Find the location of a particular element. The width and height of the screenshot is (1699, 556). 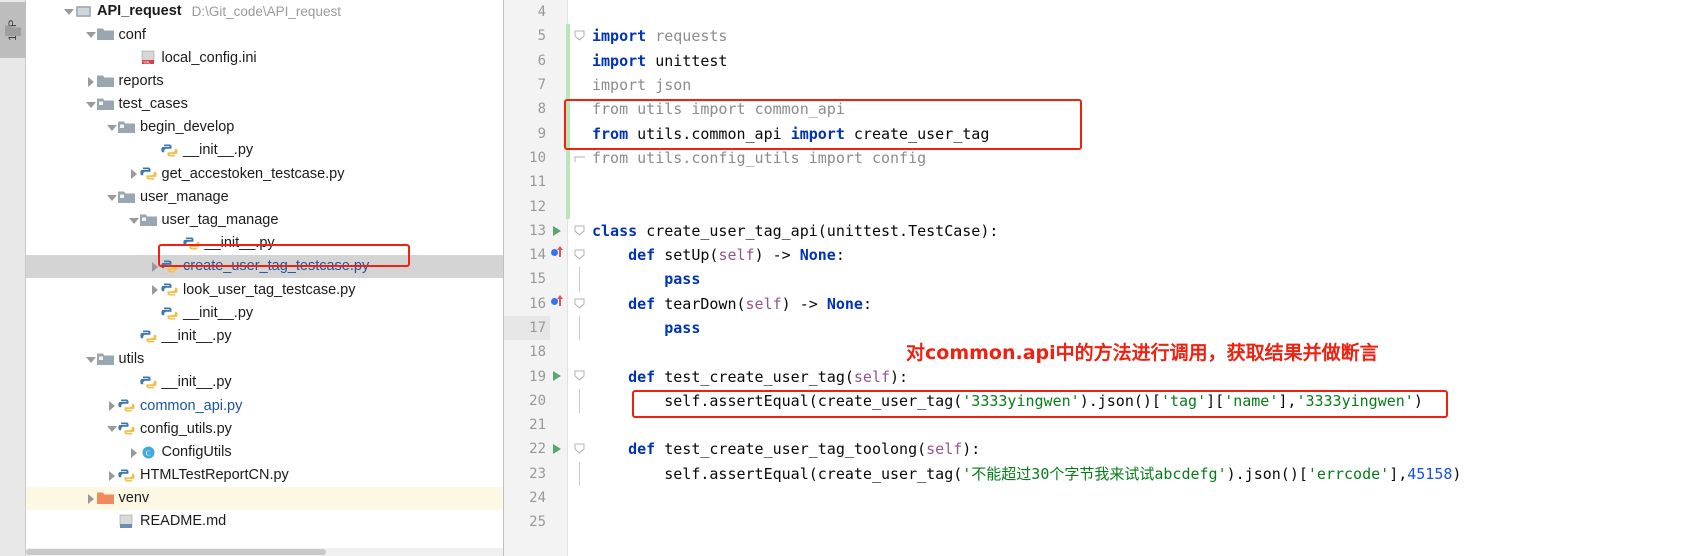

tree-item-reports: reports is located at coordinates (264, 81).